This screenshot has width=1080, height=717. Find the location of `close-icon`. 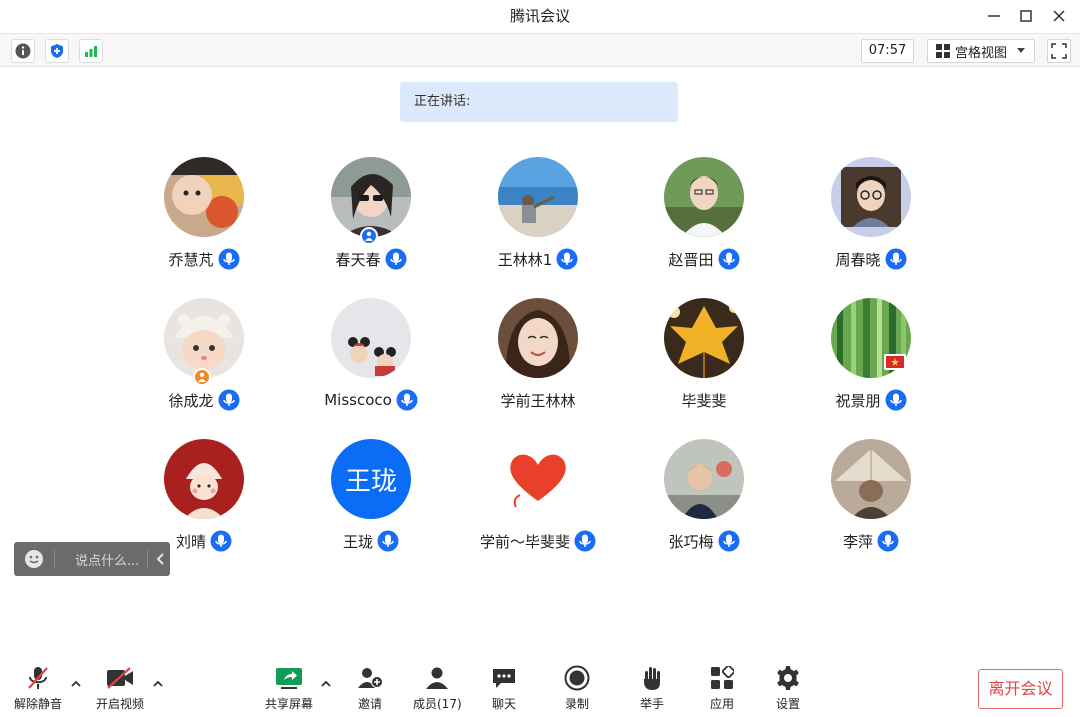

close-icon is located at coordinates (1059, 16).